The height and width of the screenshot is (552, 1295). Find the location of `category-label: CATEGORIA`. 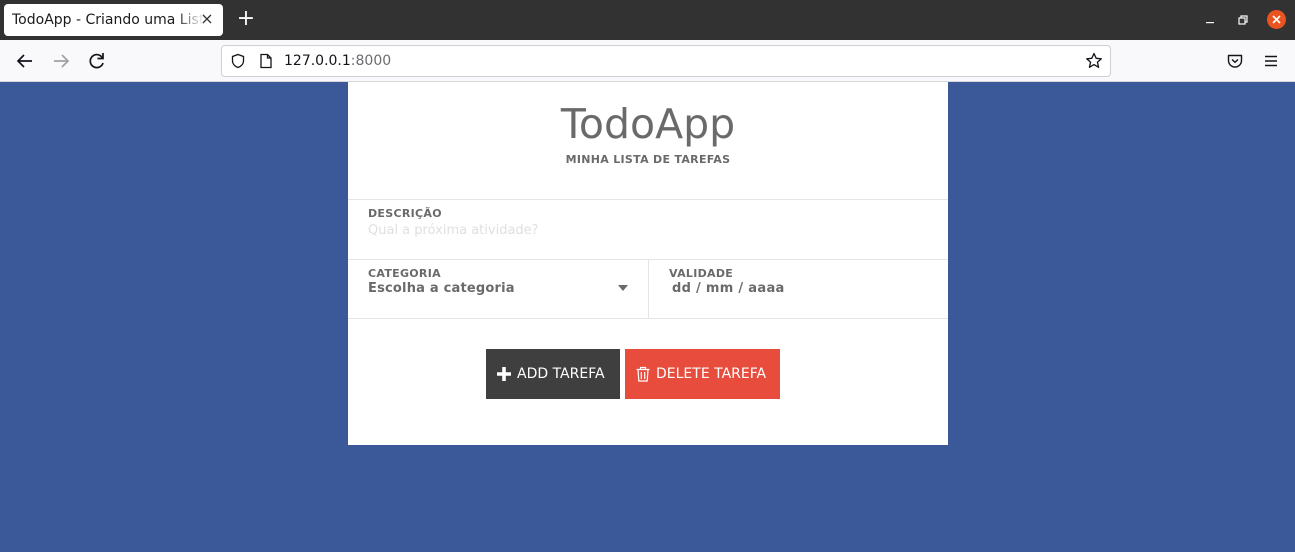

category-label: CATEGORIA is located at coordinates (404, 273).